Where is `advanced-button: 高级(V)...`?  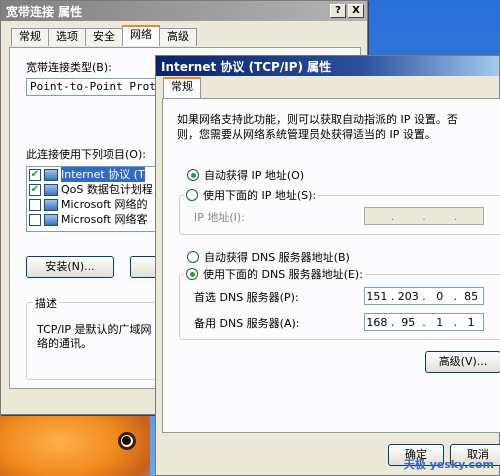
advanced-button: 高级(V)... is located at coordinates (462, 362).